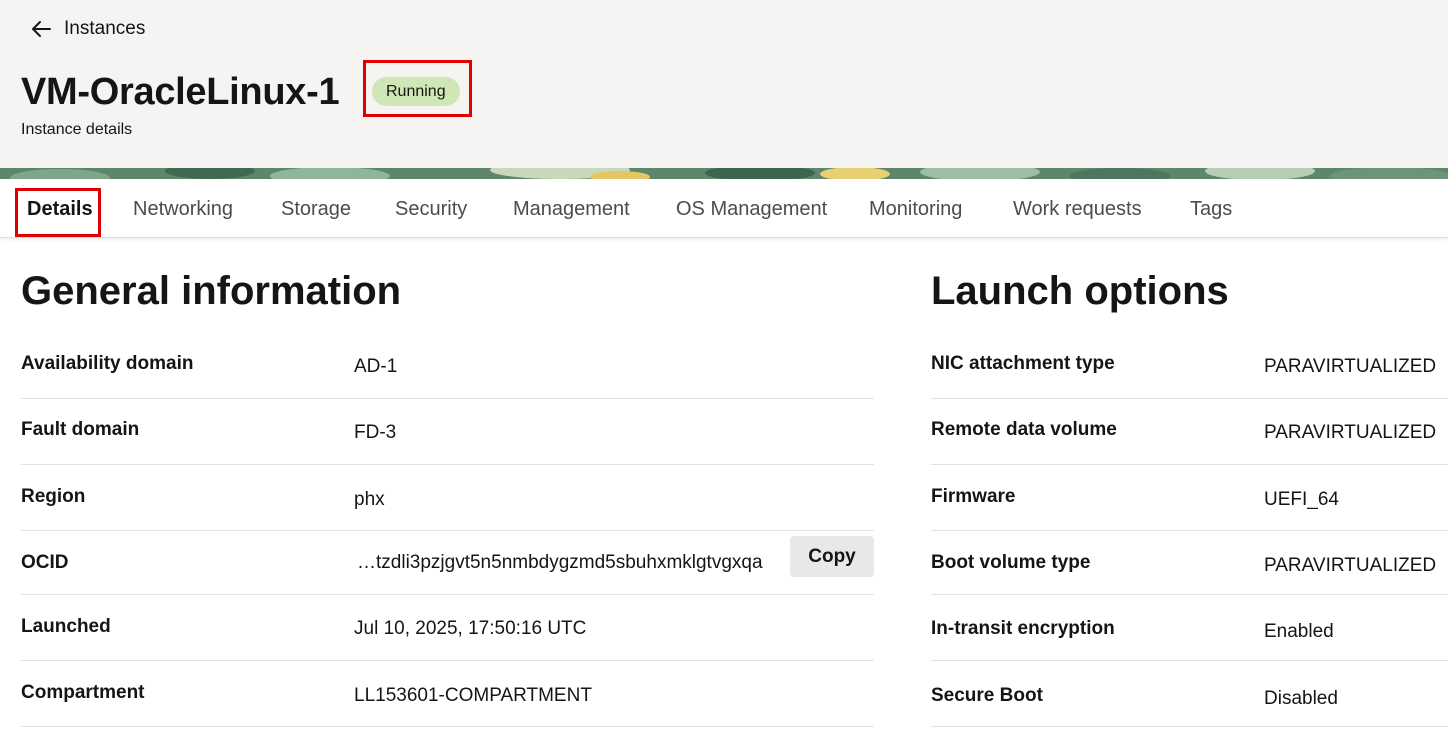 This screenshot has height=730, width=1448. Describe the element at coordinates (571, 208) in the screenshot. I see `tab-management: Management` at that location.